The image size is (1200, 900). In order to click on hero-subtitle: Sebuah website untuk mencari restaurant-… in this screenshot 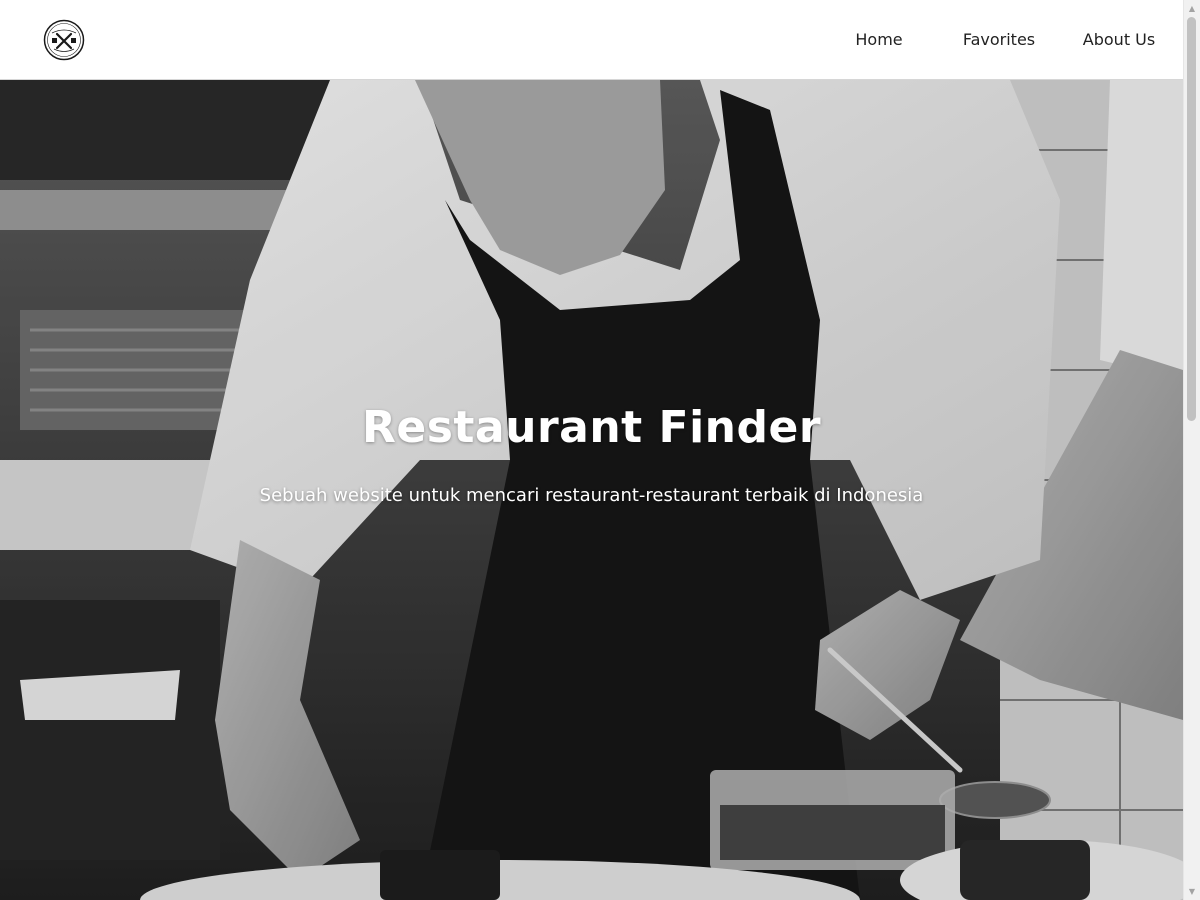, I will do `click(591, 495)`.